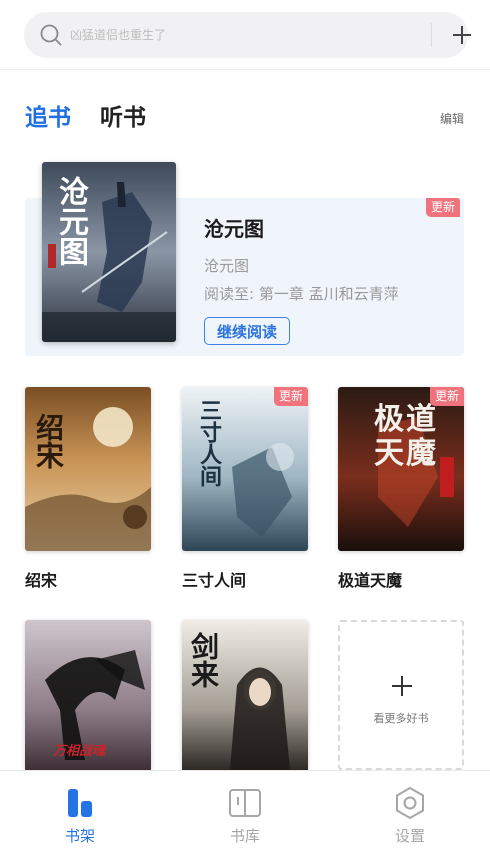 Image resolution: width=490 pixels, height=850 pixels. I want to click on search-bar, so click(247, 35).